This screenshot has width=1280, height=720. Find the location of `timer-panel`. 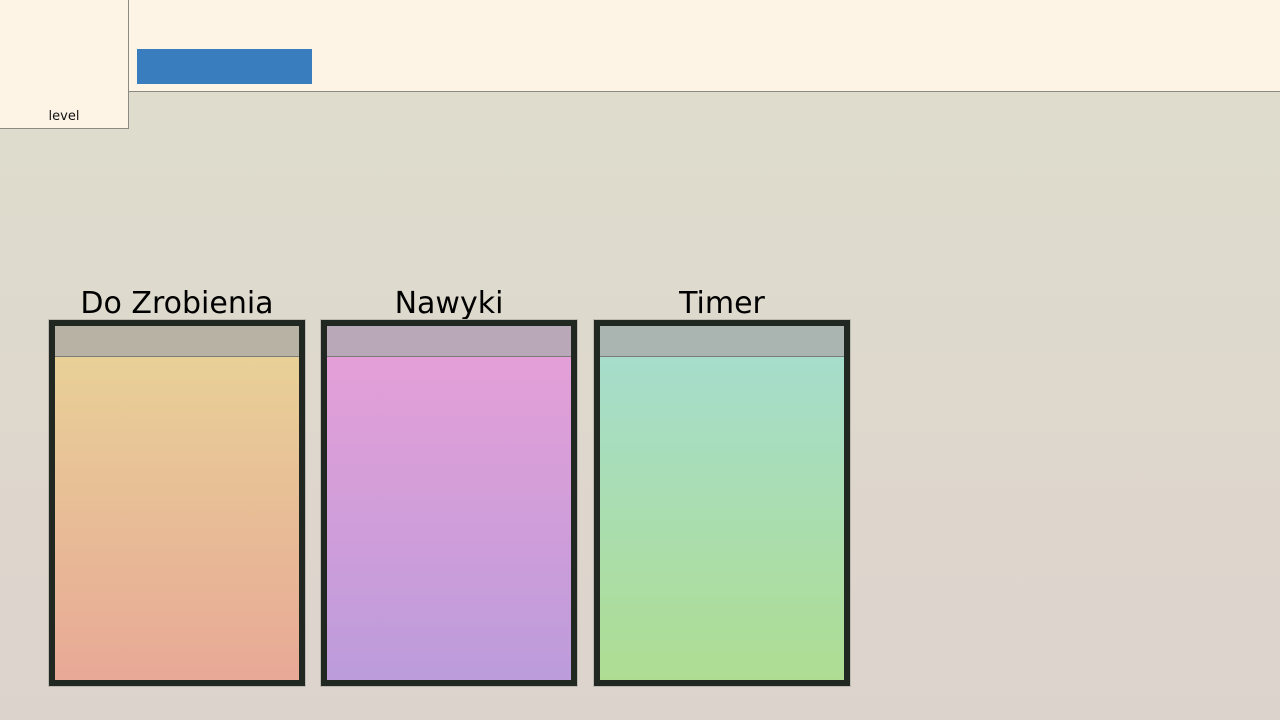

timer-panel is located at coordinates (722, 503).